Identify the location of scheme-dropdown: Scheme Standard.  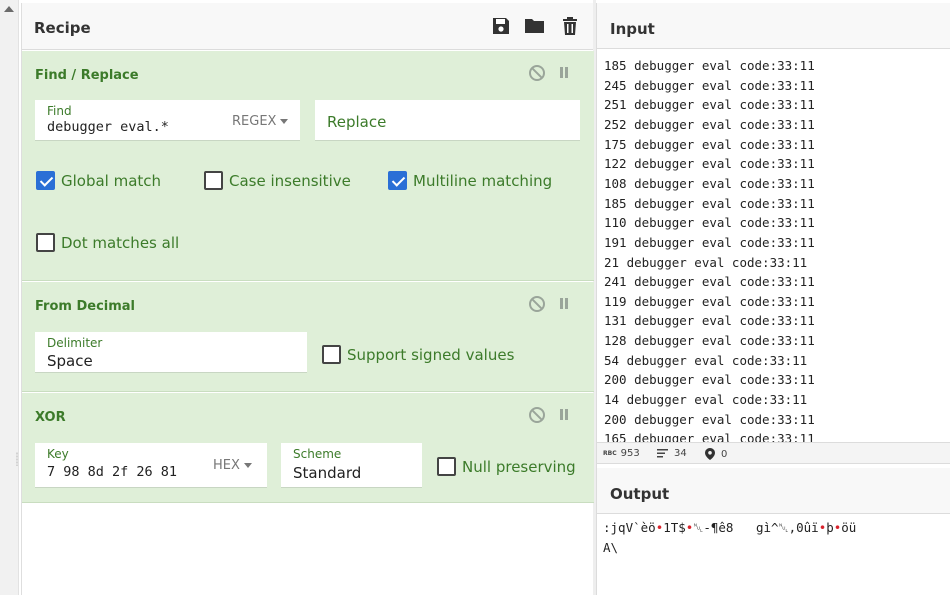
(351, 465).